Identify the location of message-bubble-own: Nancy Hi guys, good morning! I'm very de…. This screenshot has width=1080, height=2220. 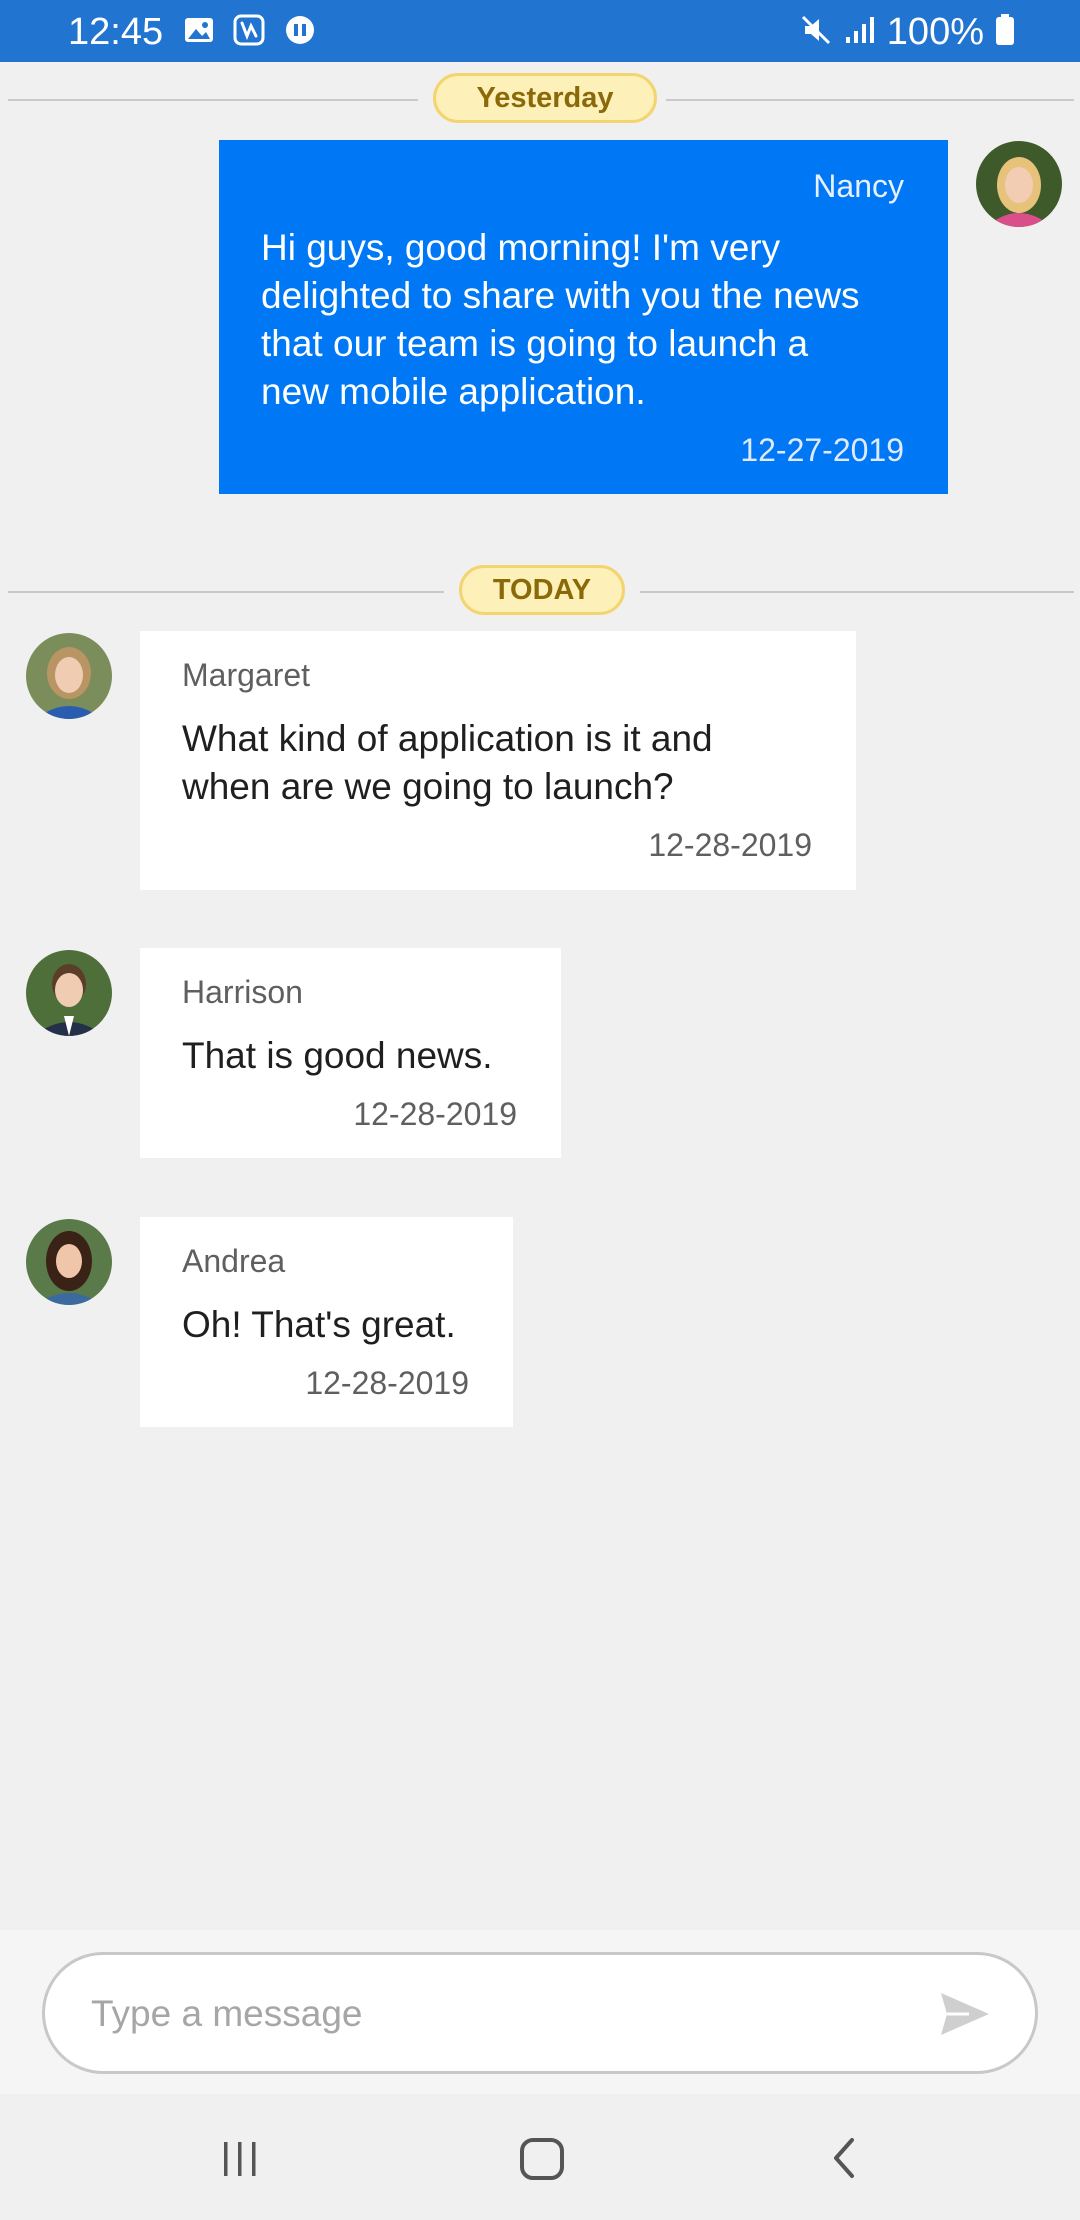
(583, 317).